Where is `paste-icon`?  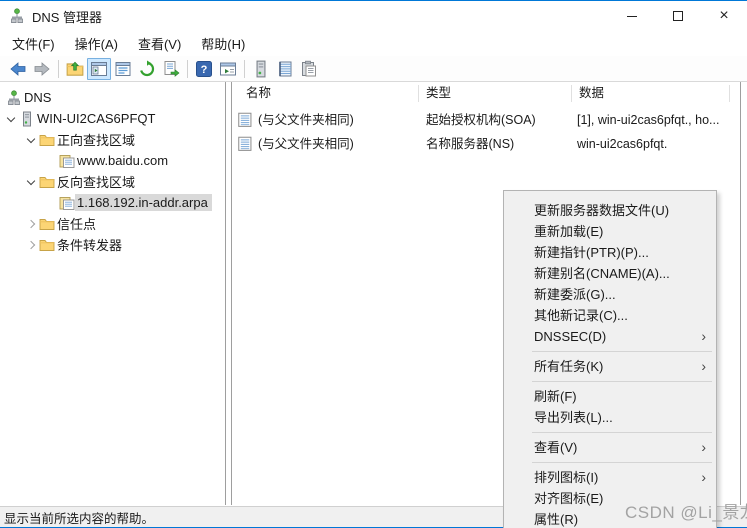 paste-icon is located at coordinates (309, 68).